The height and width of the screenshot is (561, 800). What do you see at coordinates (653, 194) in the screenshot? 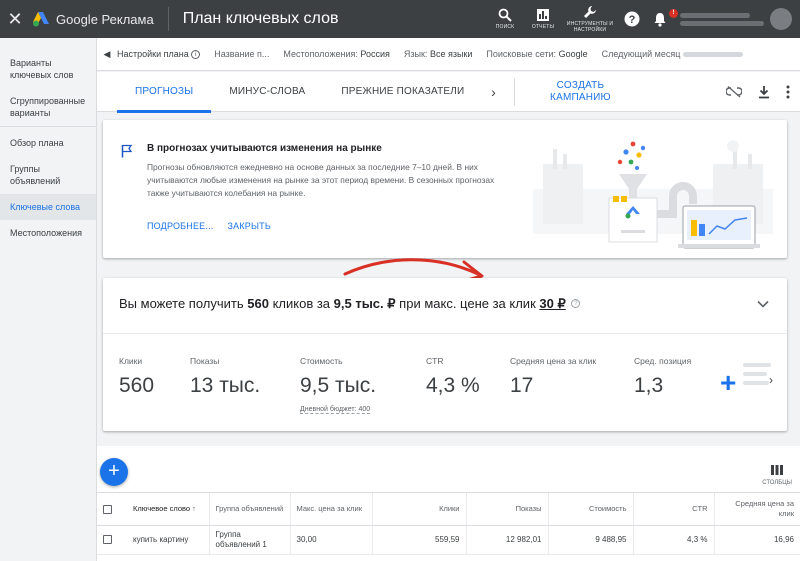
I see `forecast-illustration` at bounding box center [653, 194].